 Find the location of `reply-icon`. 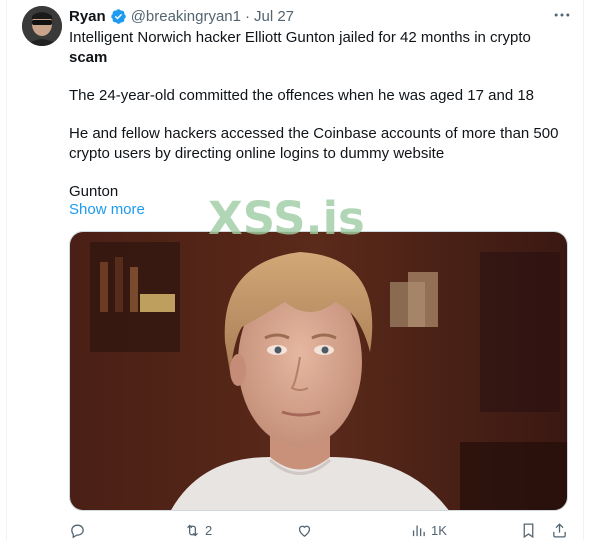

reply-icon is located at coordinates (77, 531).